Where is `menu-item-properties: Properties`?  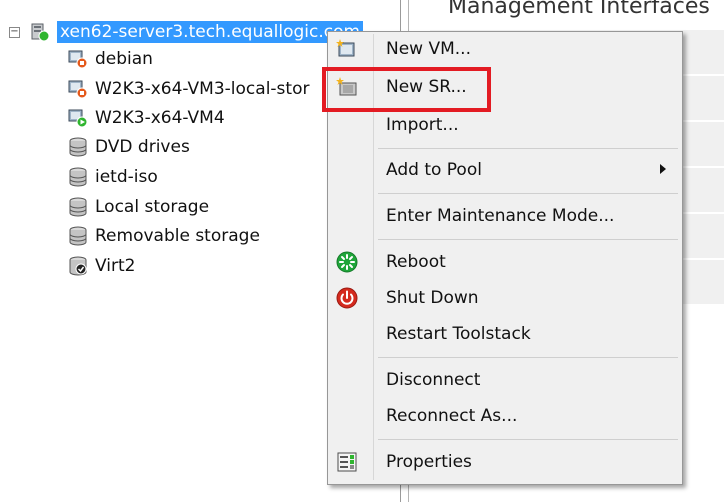 menu-item-properties: Properties is located at coordinates (505, 462).